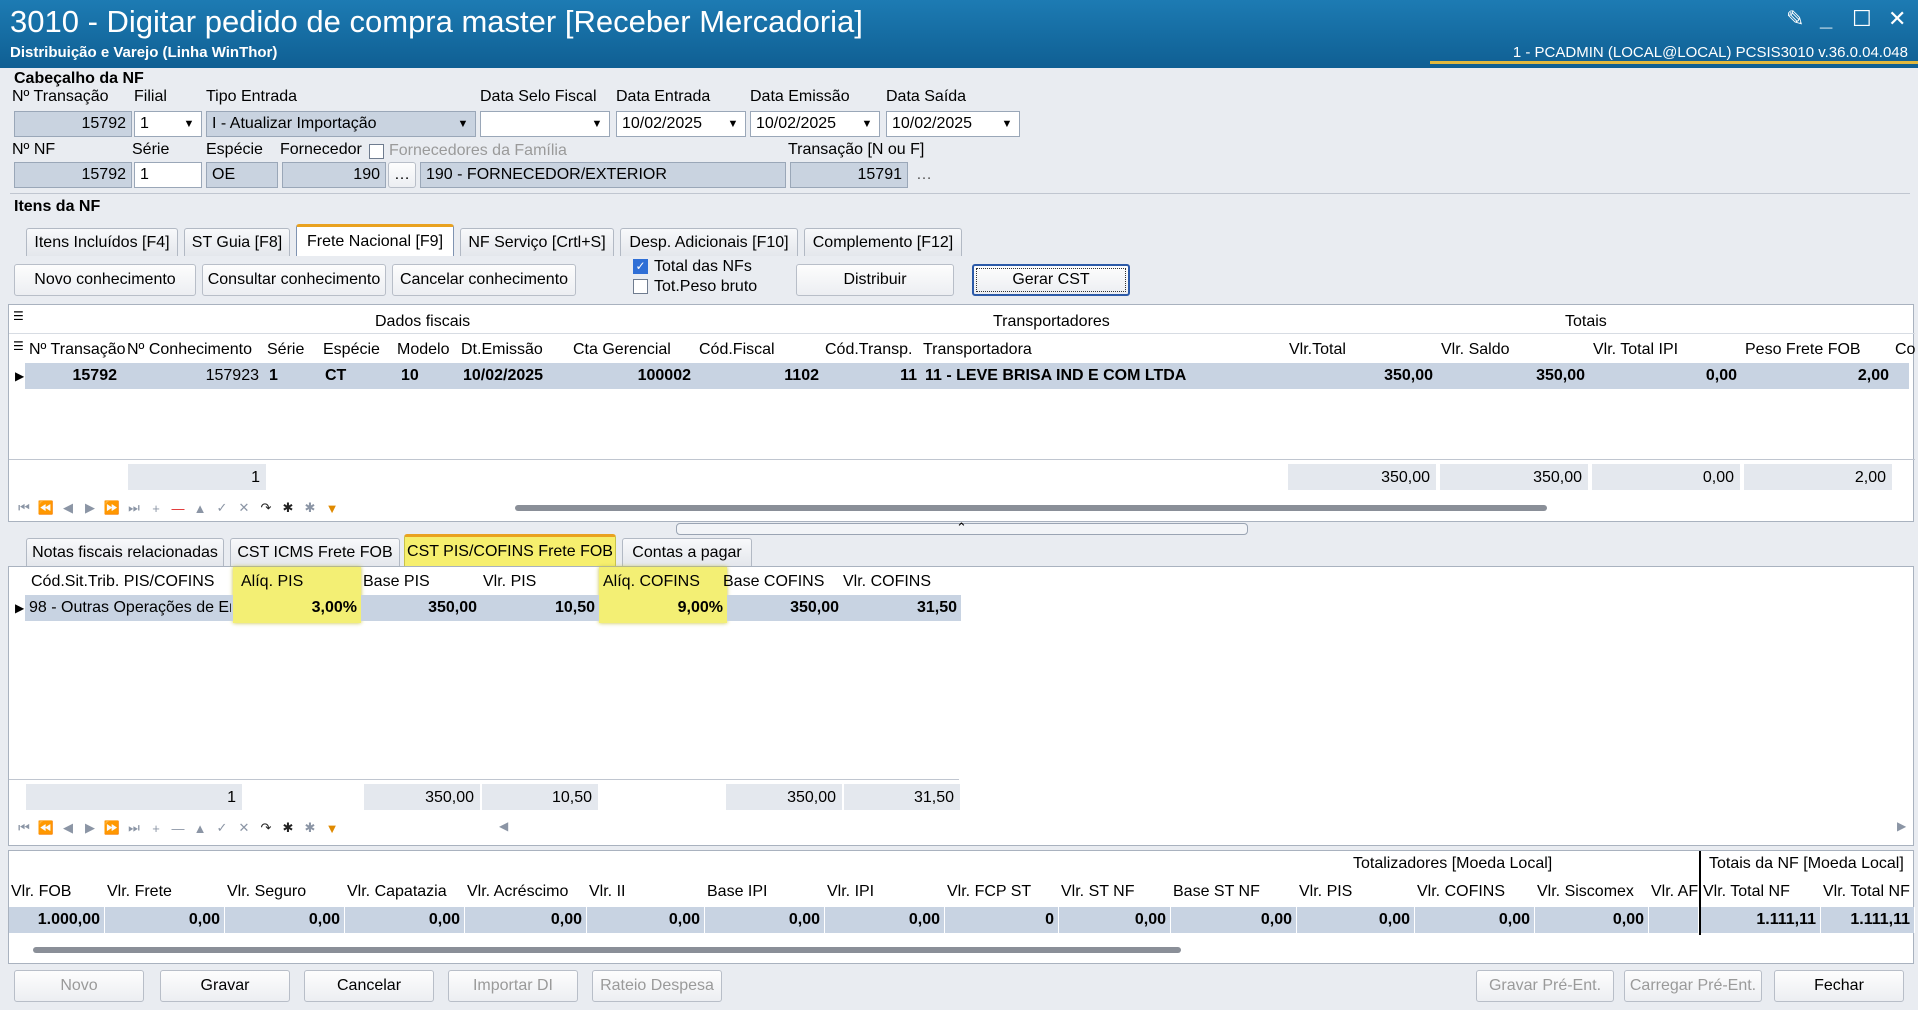  What do you see at coordinates (1545, 986) in the screenshot?
I see `gravar-pre-ent-button: Gravar Pré-Ent.` at bounding box center [1545, 986].